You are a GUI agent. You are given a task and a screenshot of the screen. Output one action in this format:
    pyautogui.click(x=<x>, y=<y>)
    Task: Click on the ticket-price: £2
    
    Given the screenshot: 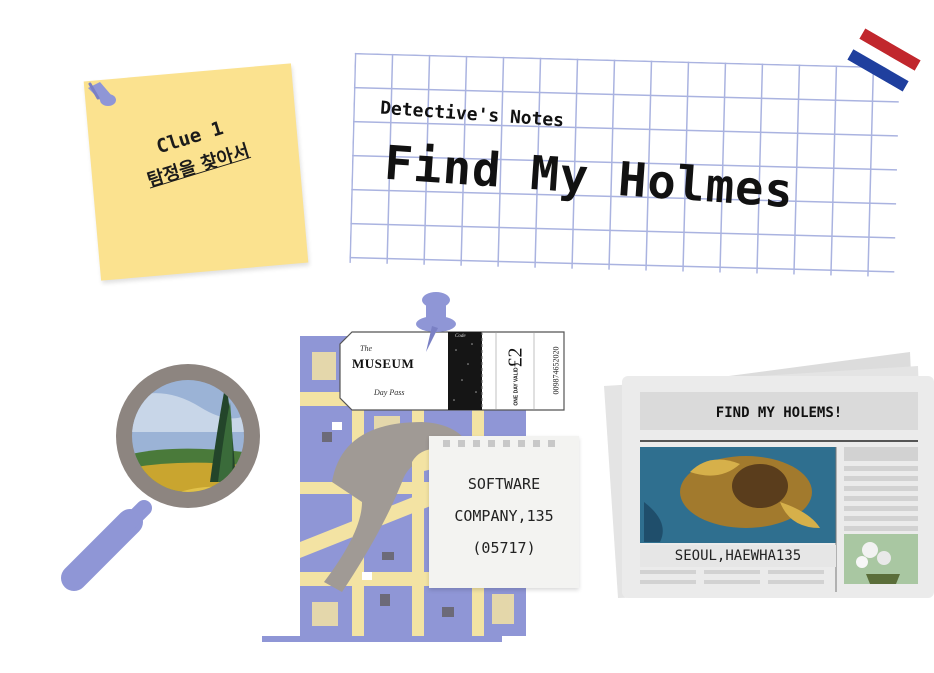 What is the action you would take?
    pyautogui.click(x=515, y=357)
    